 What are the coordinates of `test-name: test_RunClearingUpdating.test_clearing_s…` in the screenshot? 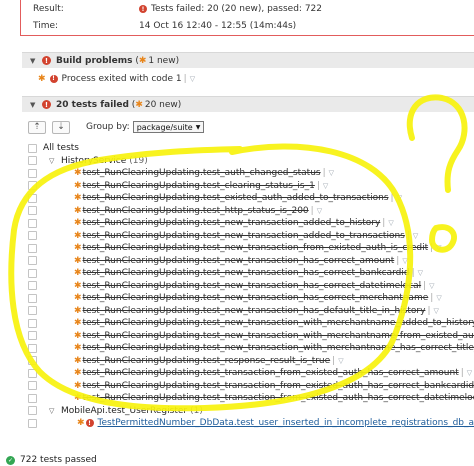 It's located at (199, 186).